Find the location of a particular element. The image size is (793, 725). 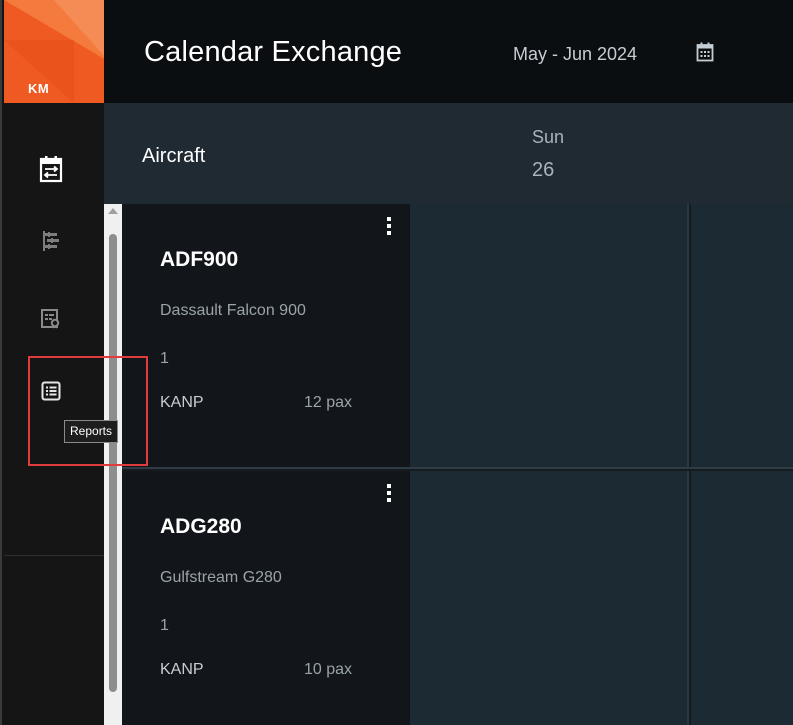

nav-item-calendar-exchange is located at coordinates (51, 169).